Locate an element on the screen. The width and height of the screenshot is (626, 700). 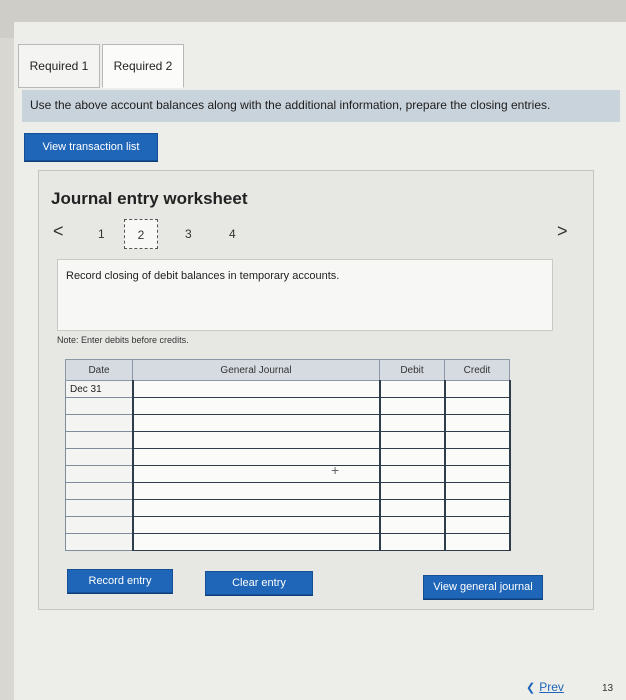
date-cell: Dec 31 is located at coordinates (99, 389).